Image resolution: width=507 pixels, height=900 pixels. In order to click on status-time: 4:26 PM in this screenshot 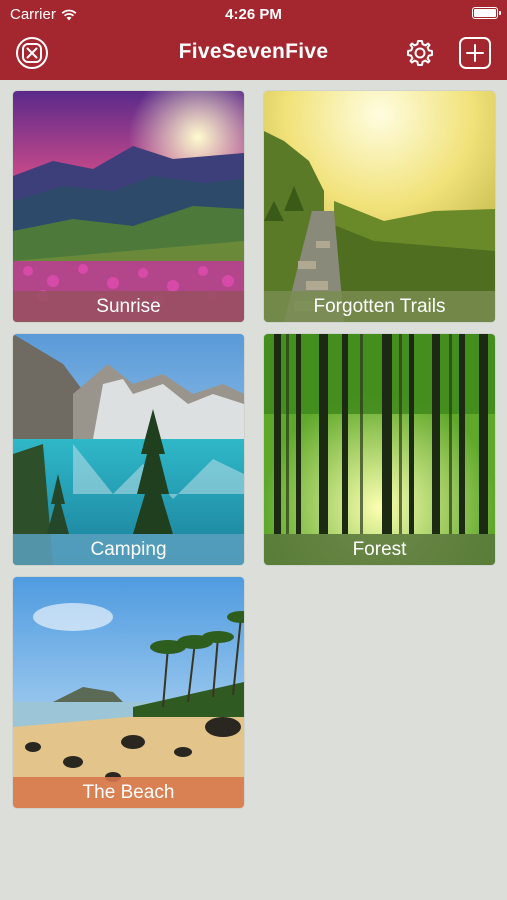, I will do `click(253, 14)`.